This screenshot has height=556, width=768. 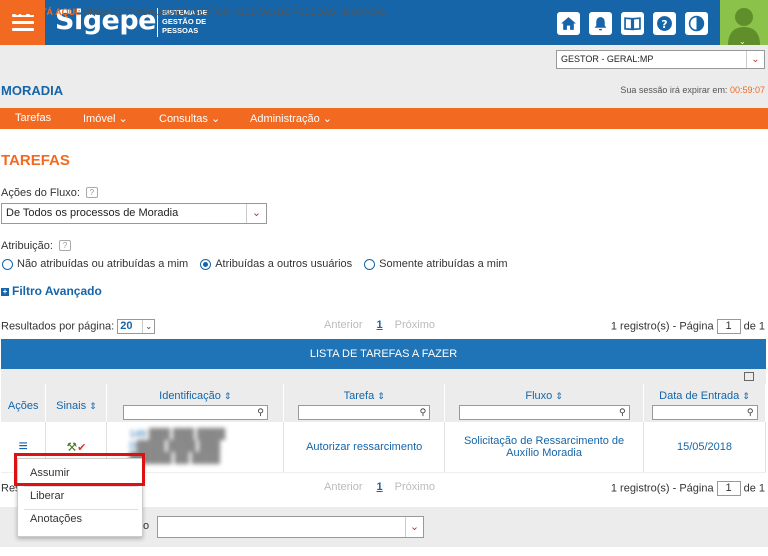 I want to click on filter-identificacao-input: ⚲, so click(x=195, y=412).